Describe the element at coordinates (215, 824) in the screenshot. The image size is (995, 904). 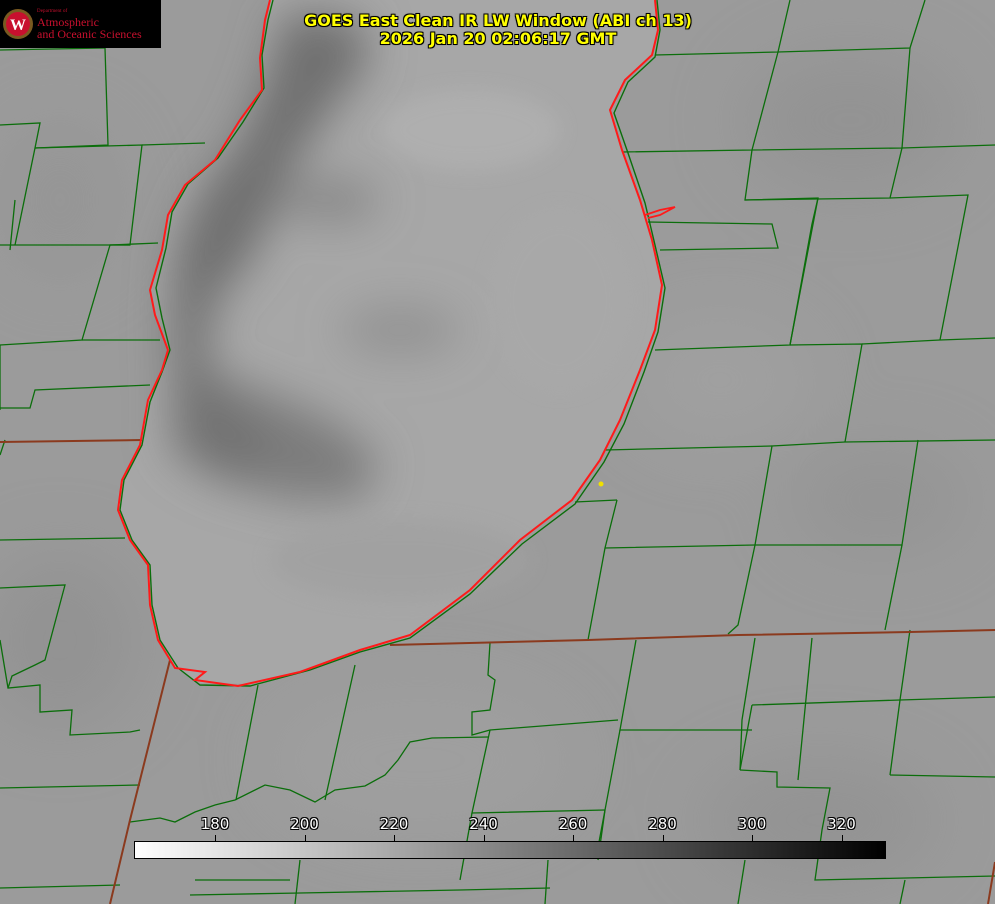
I see `colorbar-label: 180` at that location.